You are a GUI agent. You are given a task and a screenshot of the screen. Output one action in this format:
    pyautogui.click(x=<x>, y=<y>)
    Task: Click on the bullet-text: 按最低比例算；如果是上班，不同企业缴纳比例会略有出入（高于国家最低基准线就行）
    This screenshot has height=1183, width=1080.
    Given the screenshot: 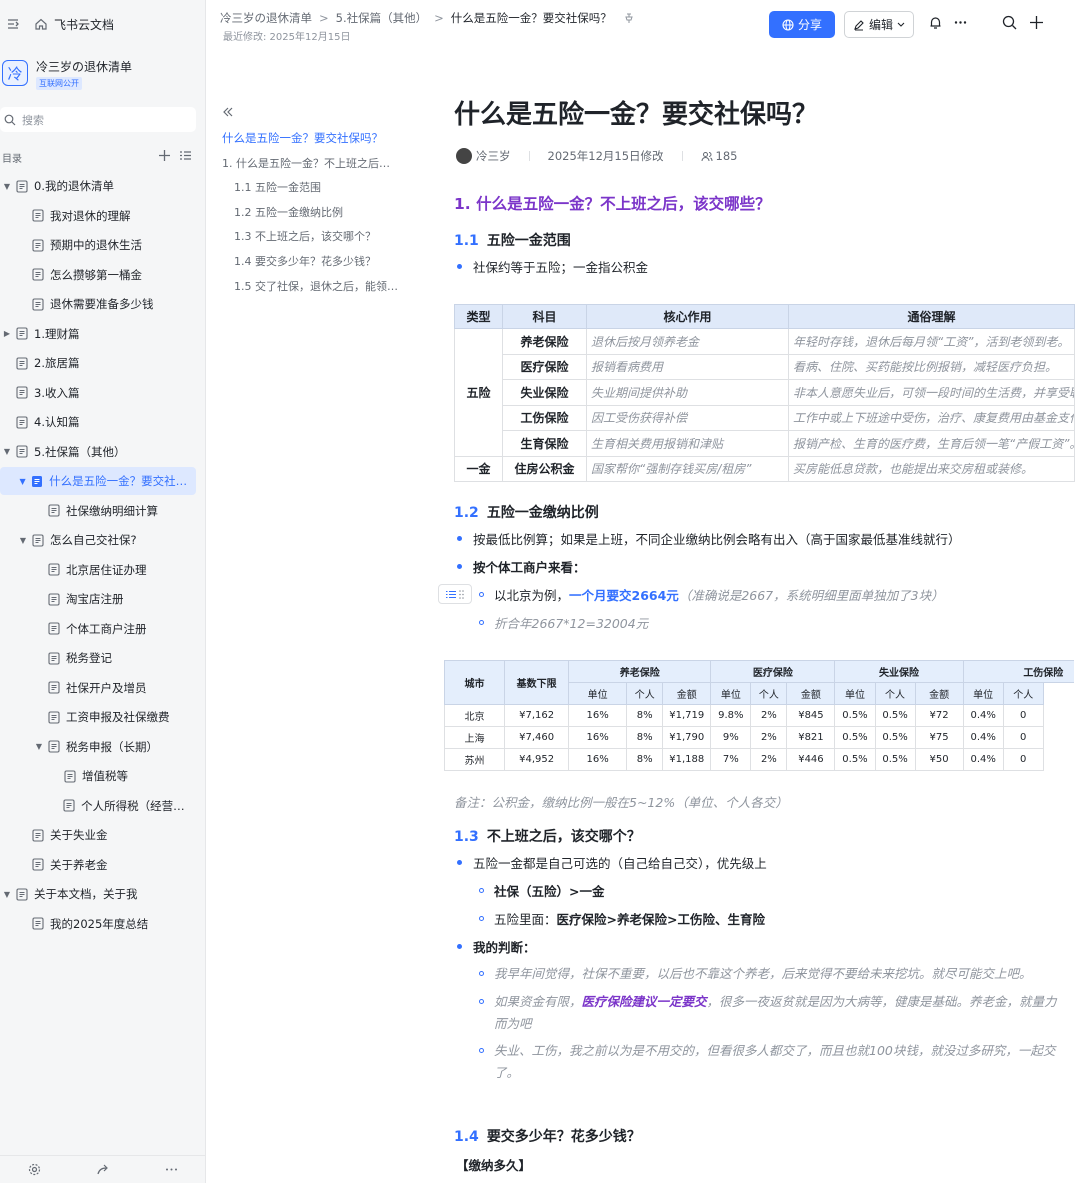 What is the action you would take?
    pyautogui.click(x=717, y=539)
    